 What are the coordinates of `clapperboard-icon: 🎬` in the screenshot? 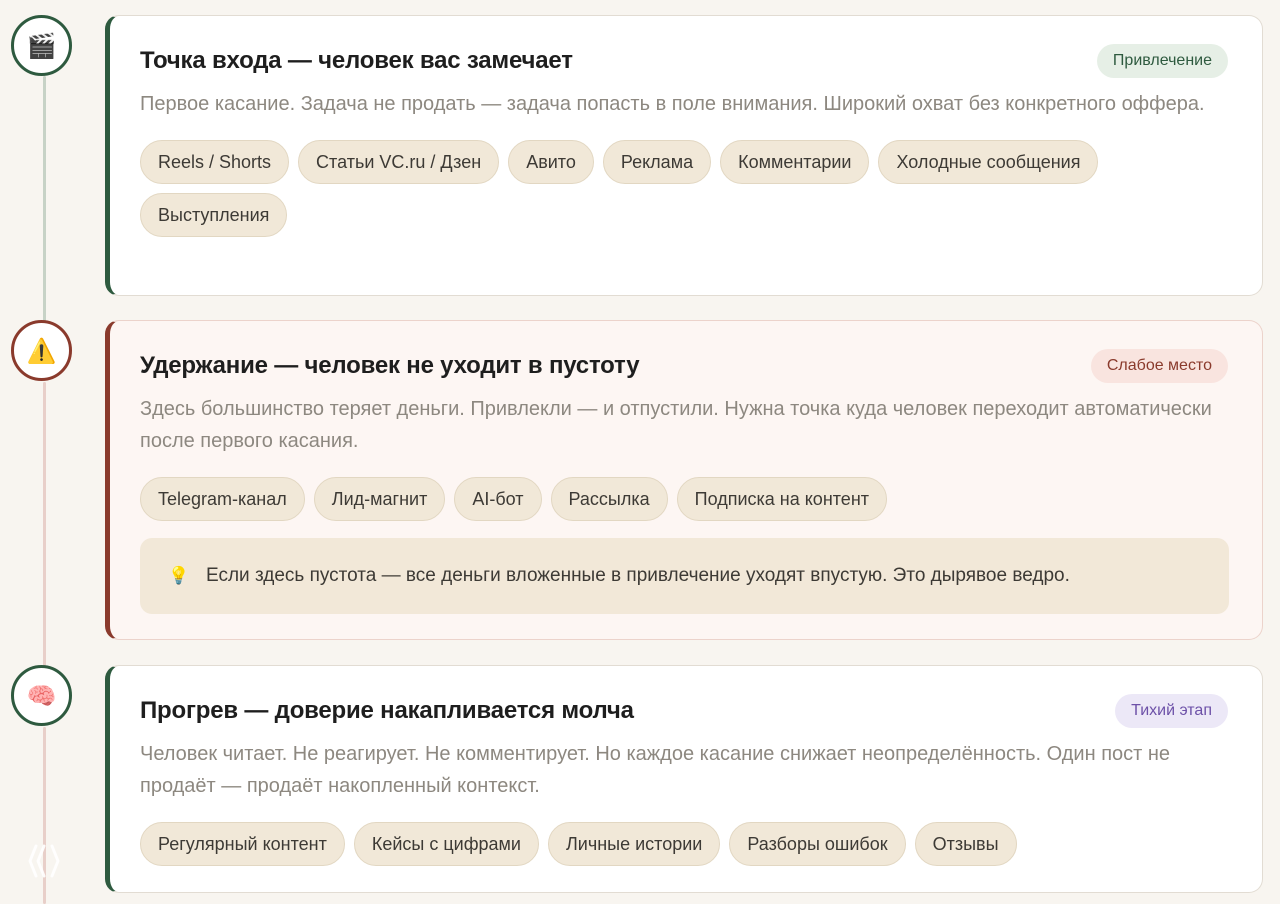 It's located at (41, 45).